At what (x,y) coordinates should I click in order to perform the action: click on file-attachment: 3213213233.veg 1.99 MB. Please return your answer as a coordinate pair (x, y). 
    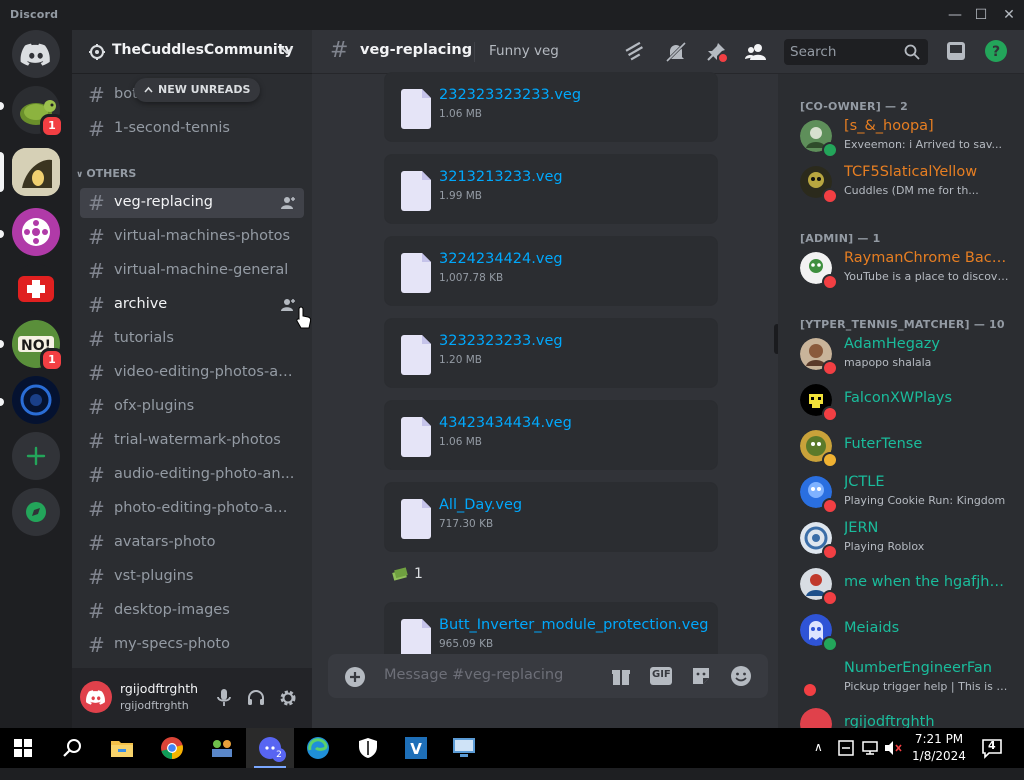
    Looking at the image, I should click on (551, 189).